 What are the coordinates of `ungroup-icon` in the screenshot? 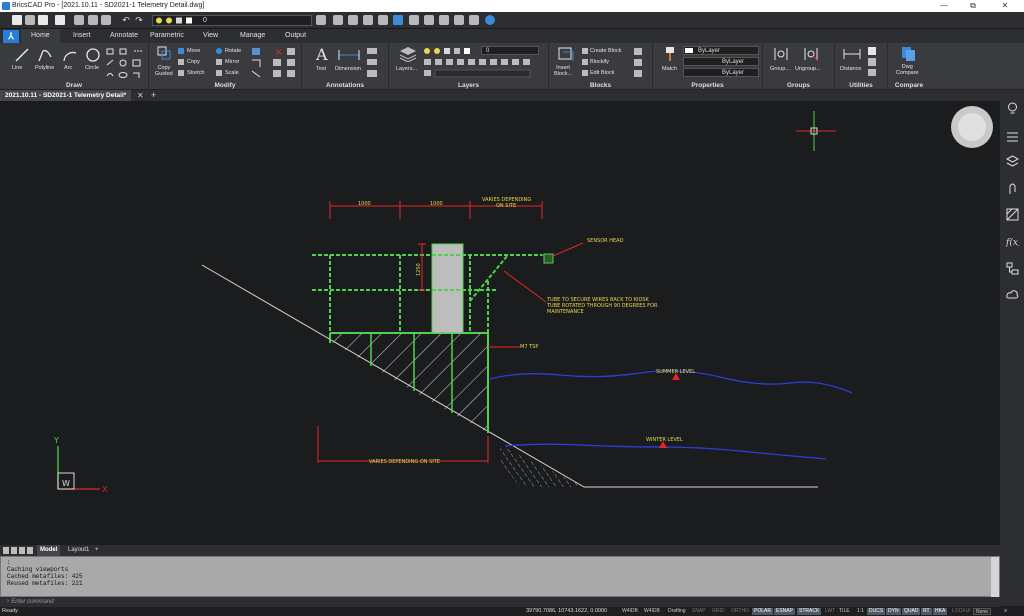 It's located at (811, 54).